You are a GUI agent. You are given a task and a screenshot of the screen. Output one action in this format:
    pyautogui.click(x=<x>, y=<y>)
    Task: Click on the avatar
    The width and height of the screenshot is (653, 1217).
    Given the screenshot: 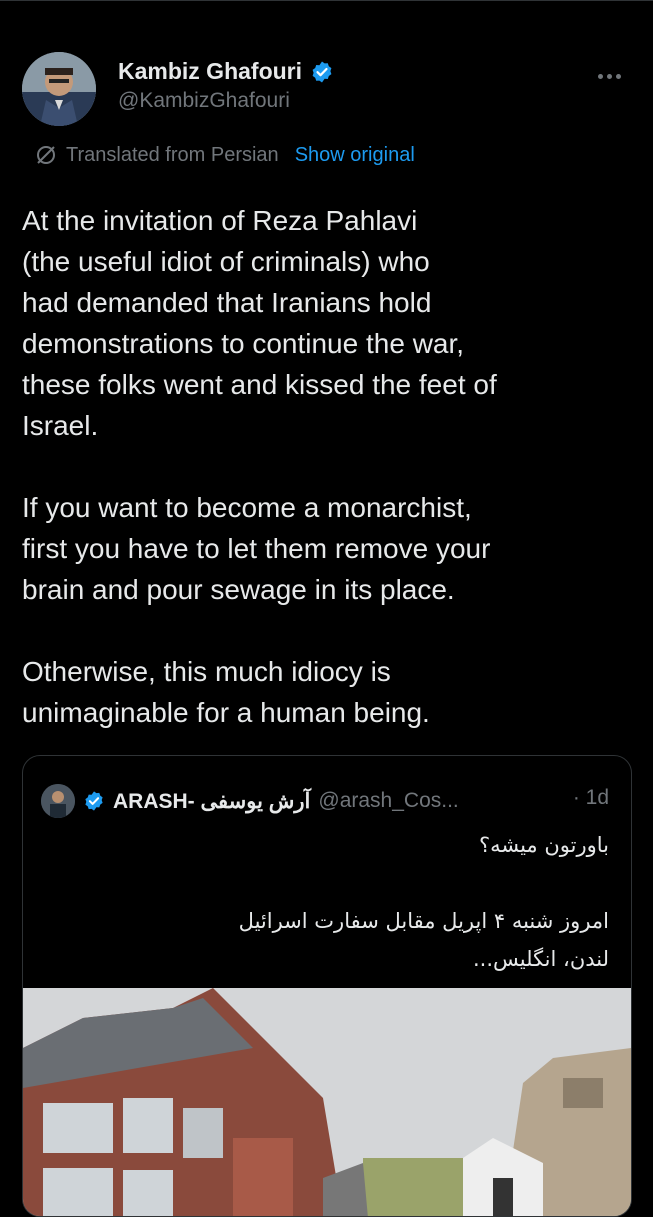 What is the action you would take?
    pyautogui.click(x=59, y=89)
    